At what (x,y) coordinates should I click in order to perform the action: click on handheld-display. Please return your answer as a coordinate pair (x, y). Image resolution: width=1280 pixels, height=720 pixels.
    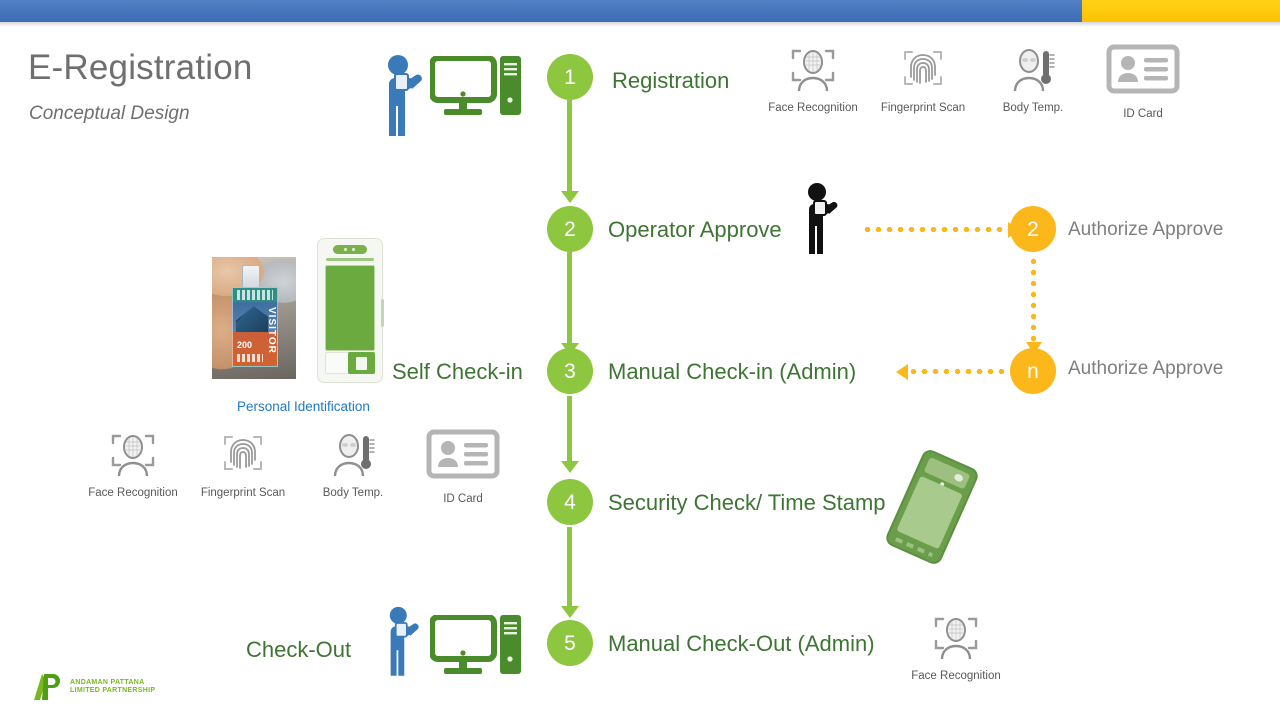
    Looking at the image, I should click on (929, 512).